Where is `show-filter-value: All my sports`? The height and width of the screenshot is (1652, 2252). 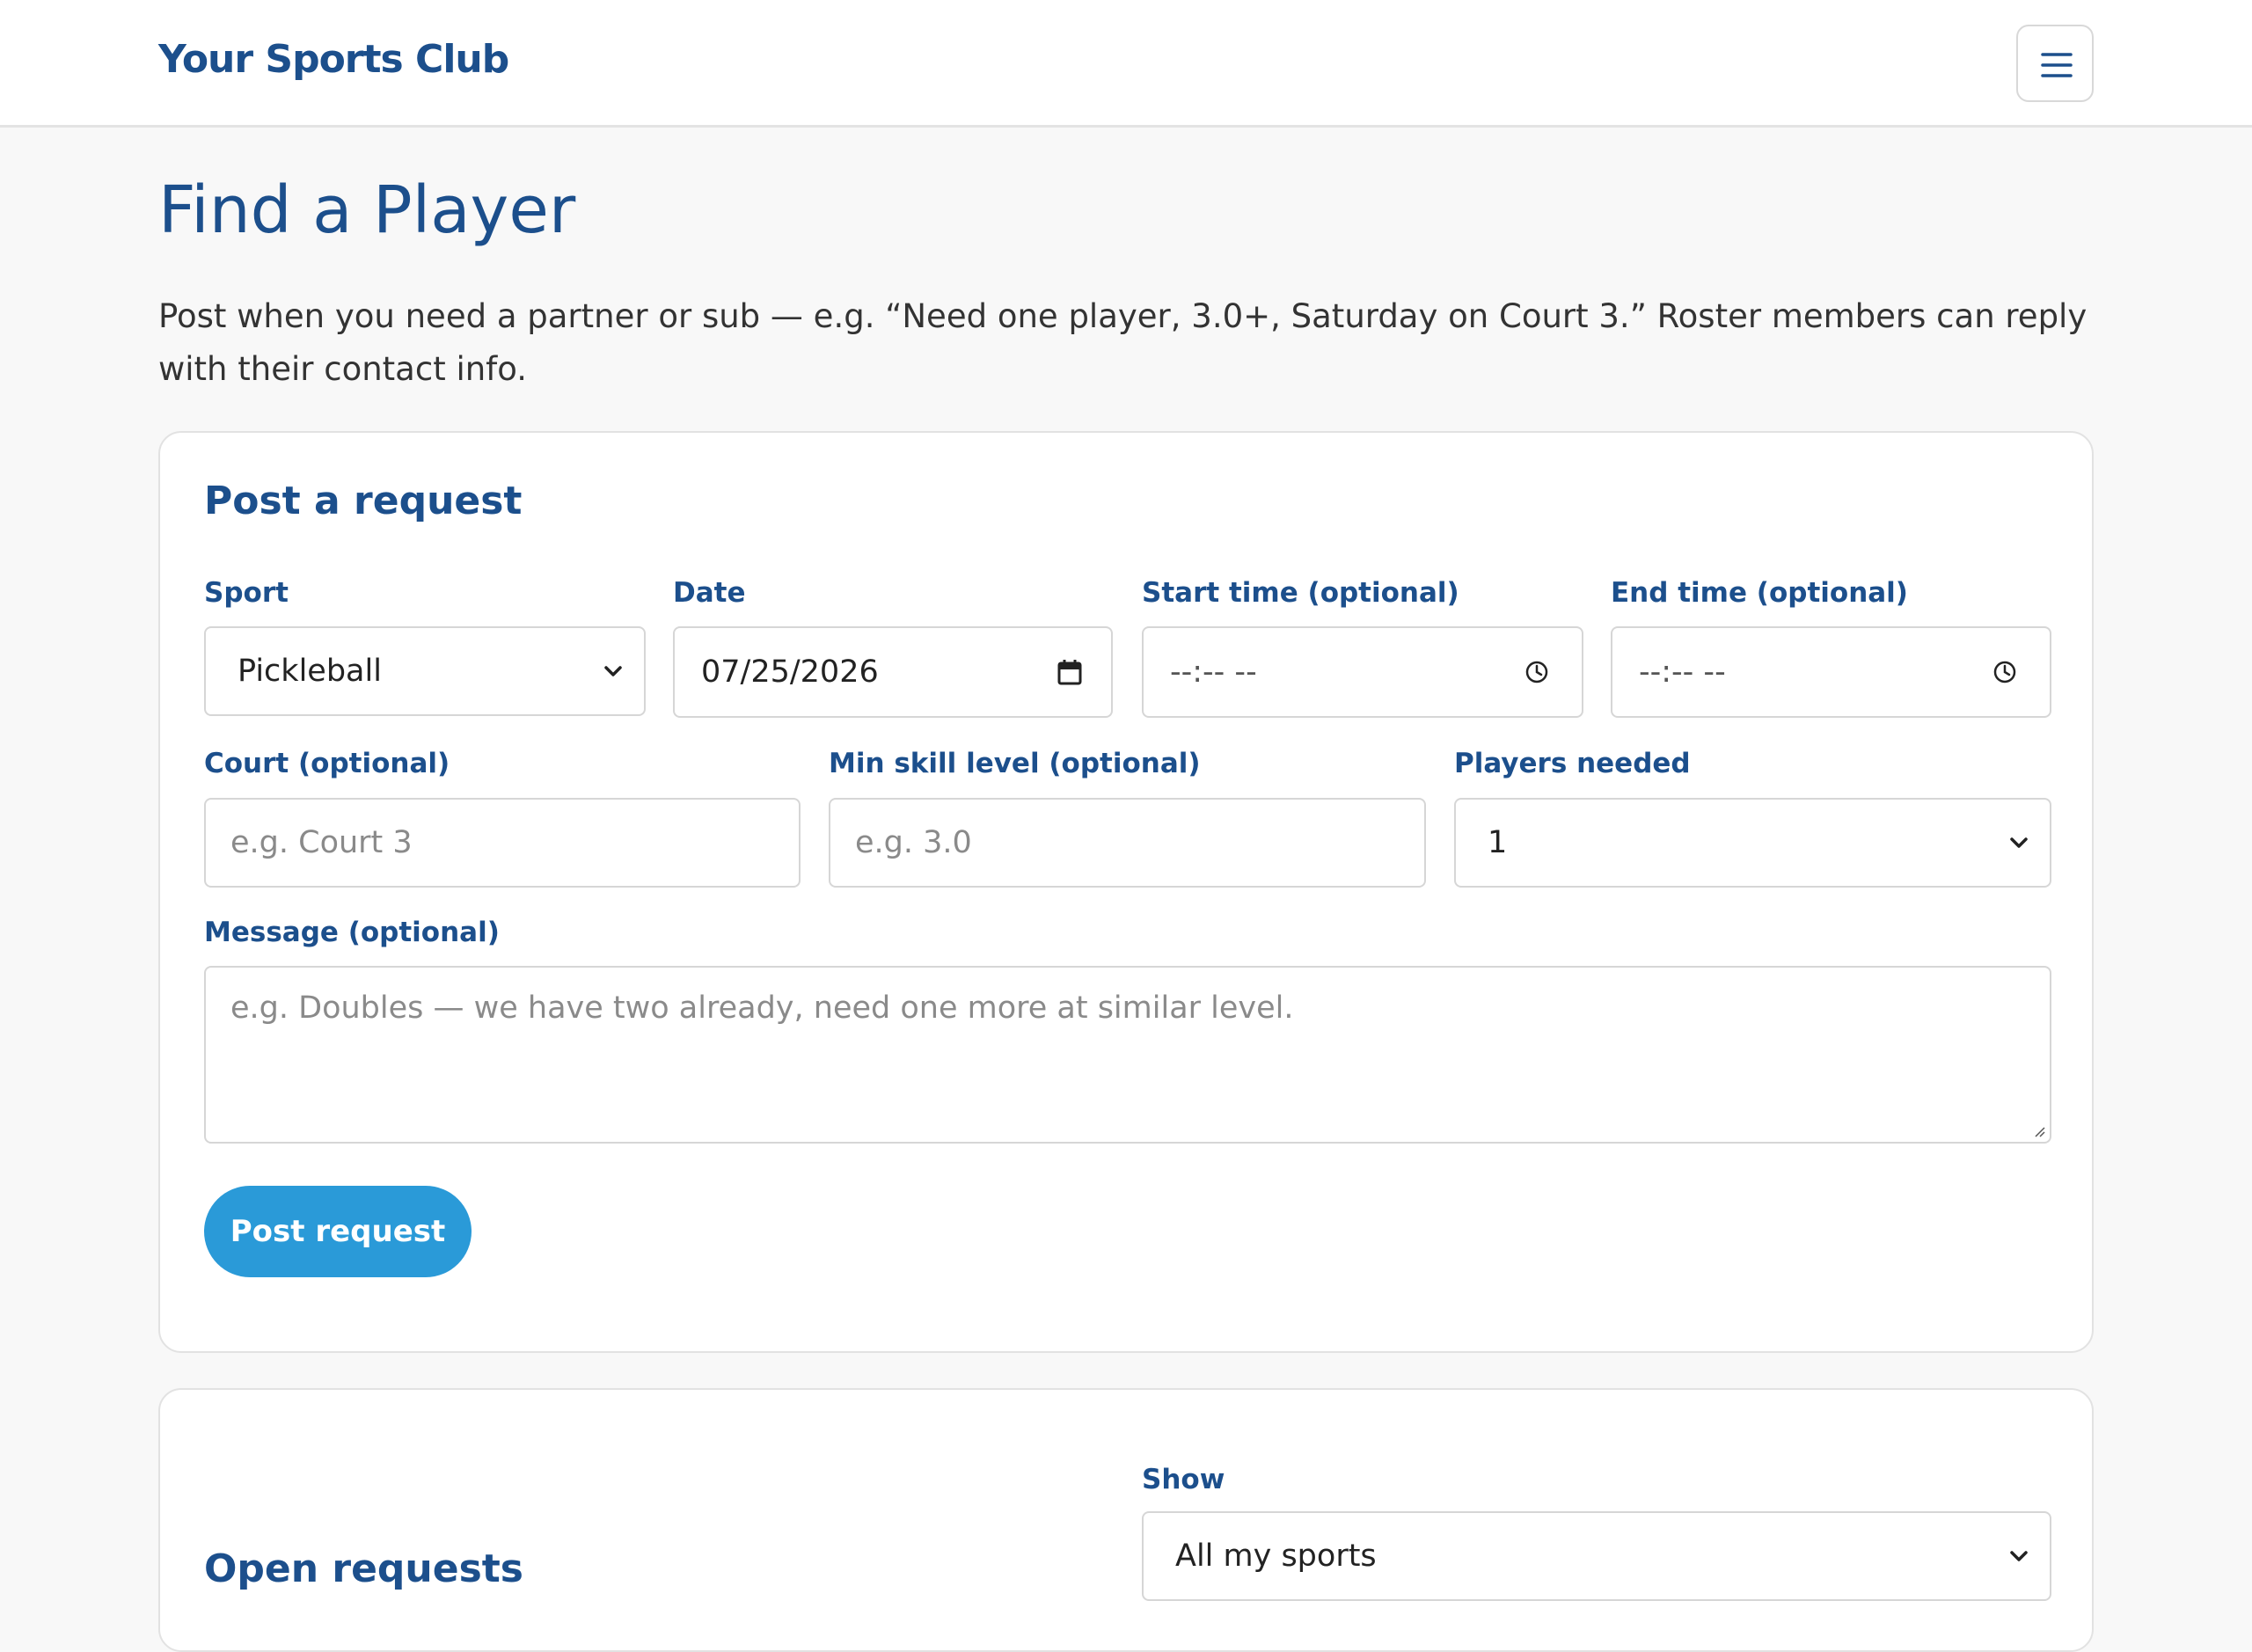 show-filter-value: All my sports is located at coordinates (1276, 1556).